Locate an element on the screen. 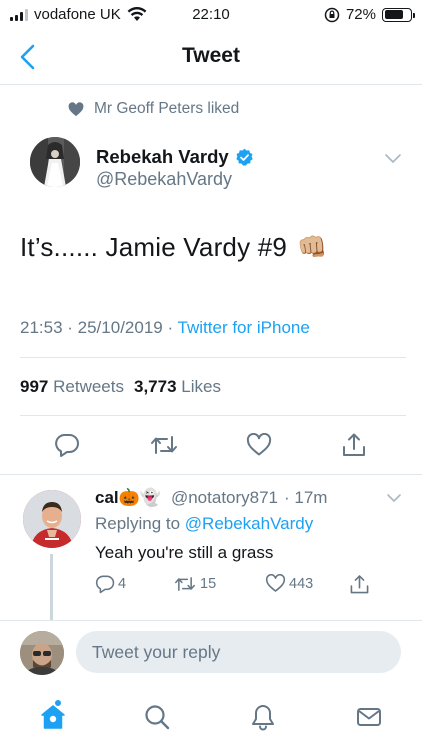 This screenshot has height=750, width=422. replying-to: Replying to @RebekahVardy is located at coordinates (204, 524).